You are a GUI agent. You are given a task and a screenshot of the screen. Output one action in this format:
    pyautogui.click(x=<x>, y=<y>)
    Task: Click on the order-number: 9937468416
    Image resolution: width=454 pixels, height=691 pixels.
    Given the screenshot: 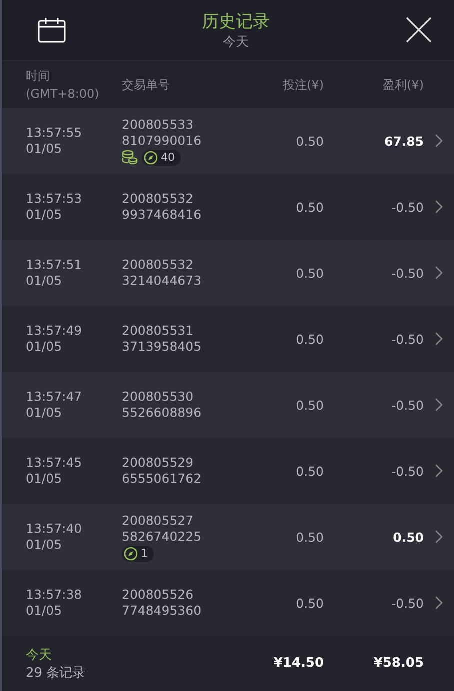 What is the action you would take?
    pyautogui.click(x=162, y=215)
    